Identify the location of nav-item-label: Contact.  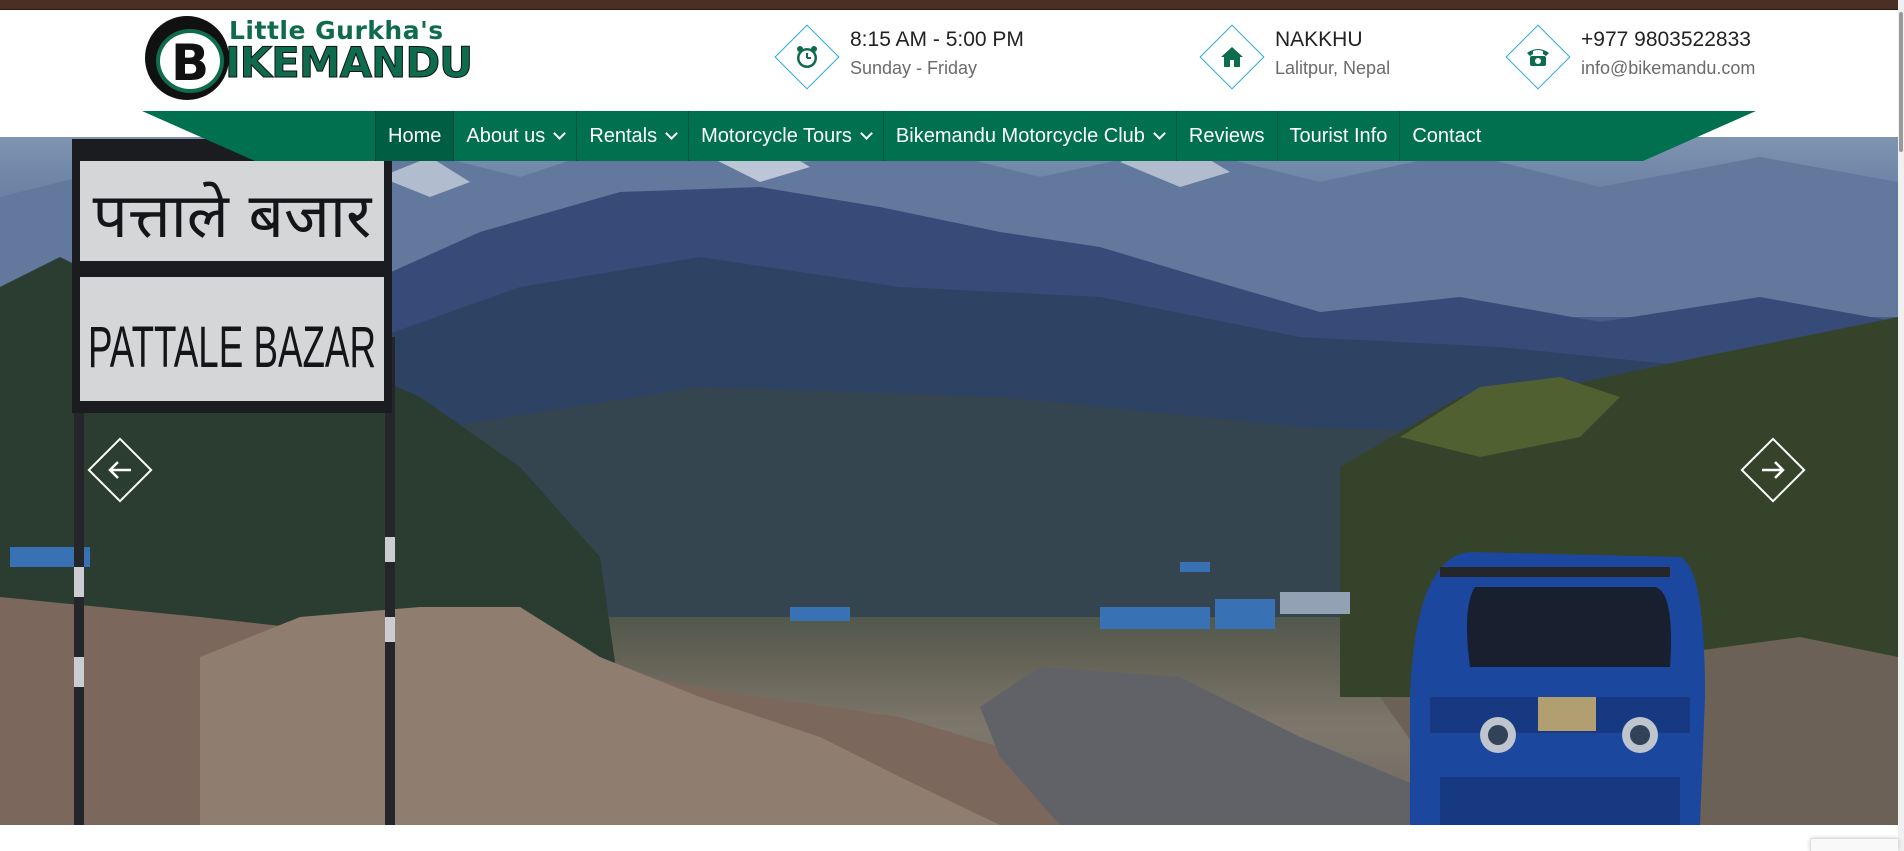
(1447, 135).